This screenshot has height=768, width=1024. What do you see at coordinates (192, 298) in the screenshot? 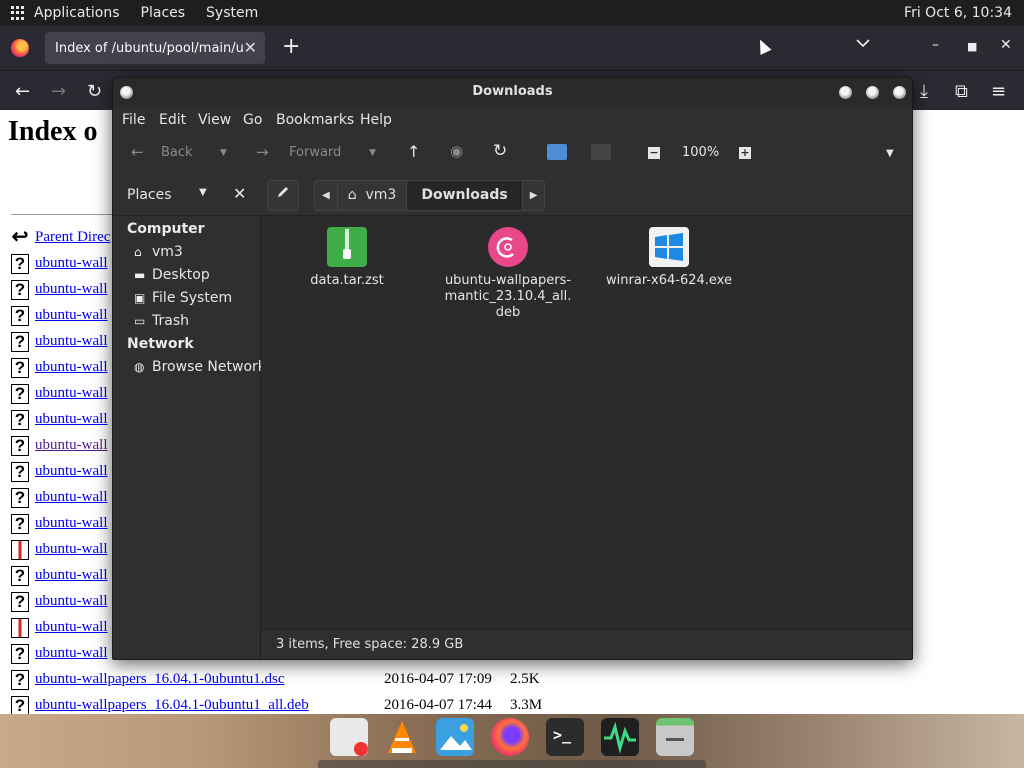
I see `sidebar-item-label: File System` at bounding box center [192, 298].